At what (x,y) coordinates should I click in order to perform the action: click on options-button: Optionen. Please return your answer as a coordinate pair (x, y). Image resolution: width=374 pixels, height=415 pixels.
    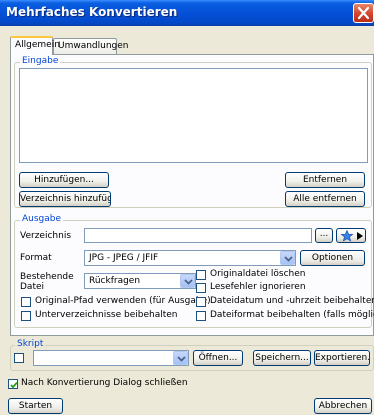
    Looking at the image, I should click on (332, 258).